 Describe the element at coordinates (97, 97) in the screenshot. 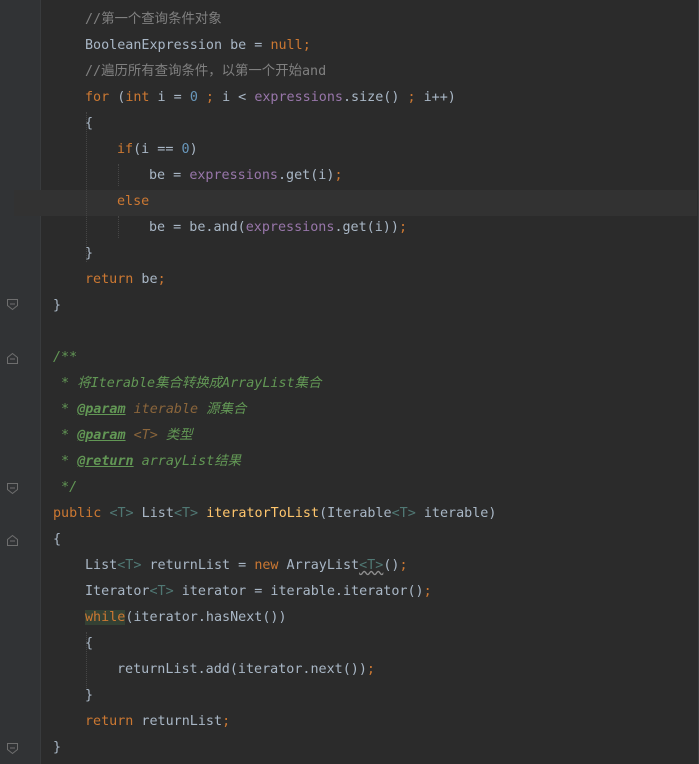

I see `for-keyword: for` at that location.